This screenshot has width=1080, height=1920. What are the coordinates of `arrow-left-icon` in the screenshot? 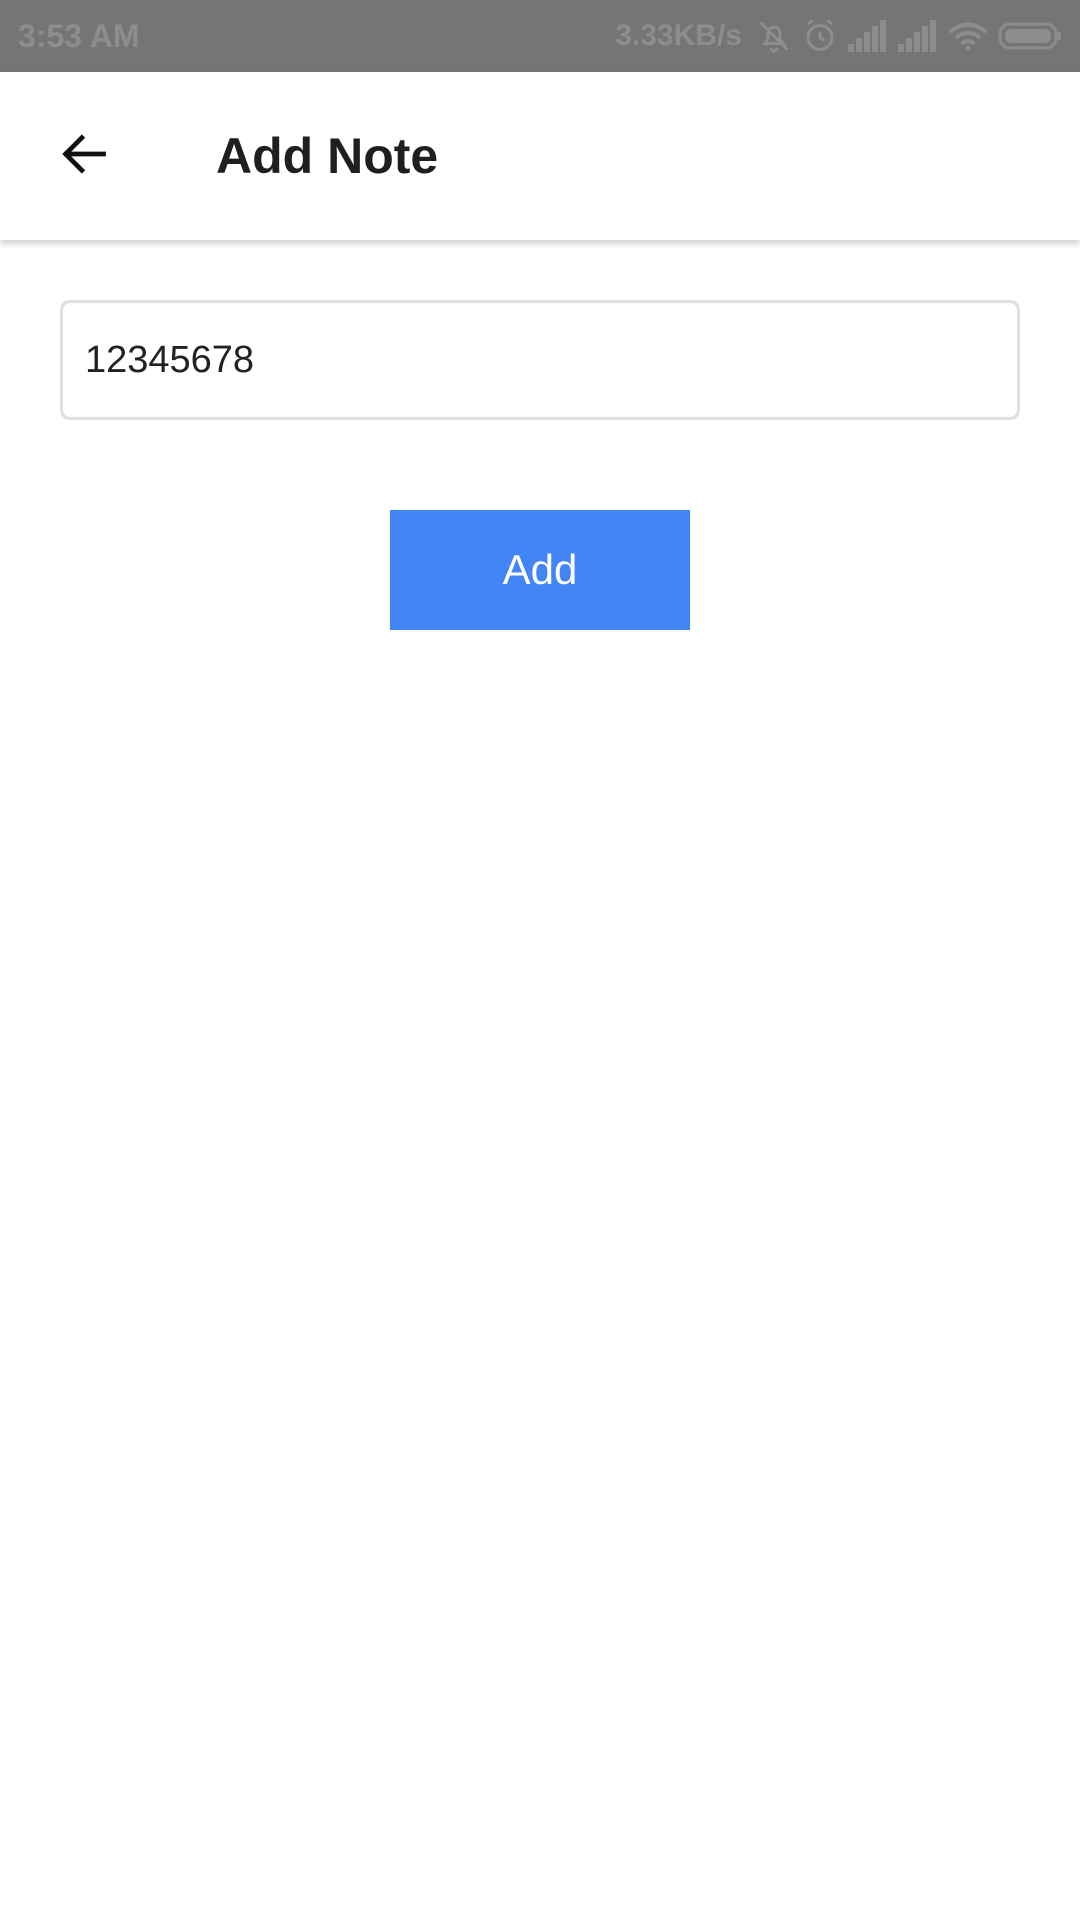 It's located at (84, 156).